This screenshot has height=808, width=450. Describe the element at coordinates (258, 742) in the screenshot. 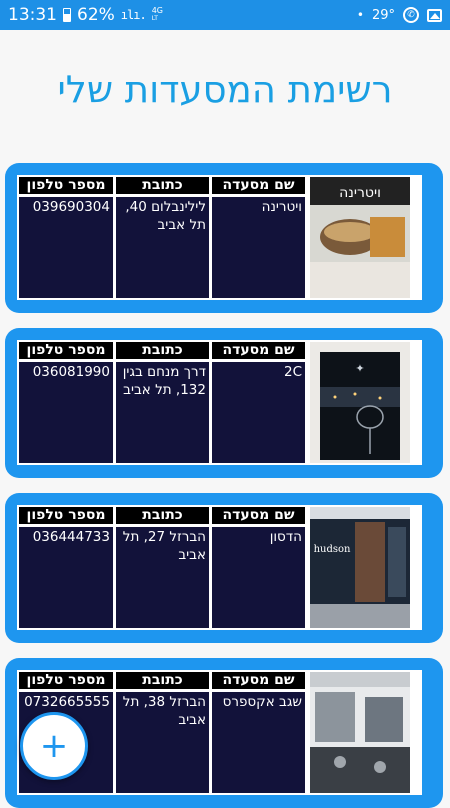

I see `name-value: שגב אקספרס` at that location.